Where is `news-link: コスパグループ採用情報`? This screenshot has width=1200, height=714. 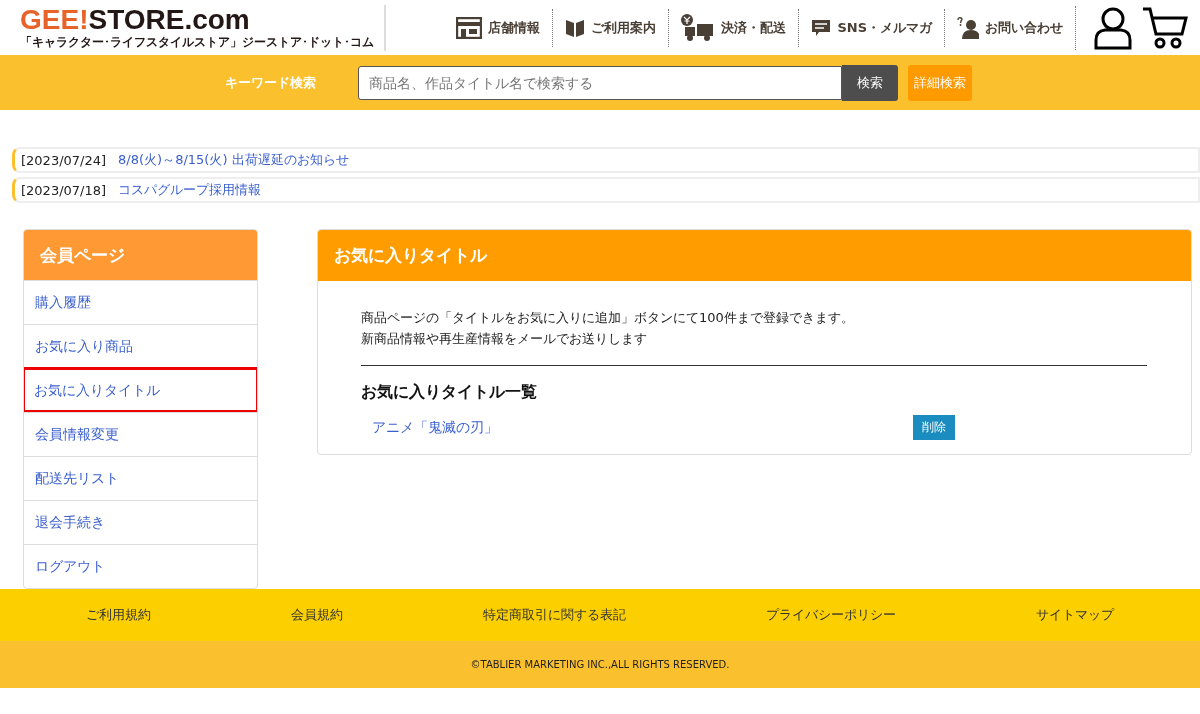 news-link: コスパグループ採用情報 is located at coordinates (190, 190).